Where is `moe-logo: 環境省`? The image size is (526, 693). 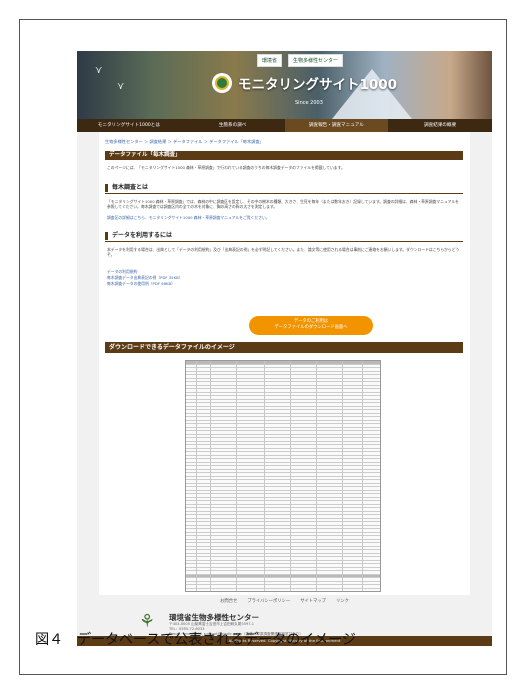 moe-logo: 環境省 is located at coordinates (270, 60).